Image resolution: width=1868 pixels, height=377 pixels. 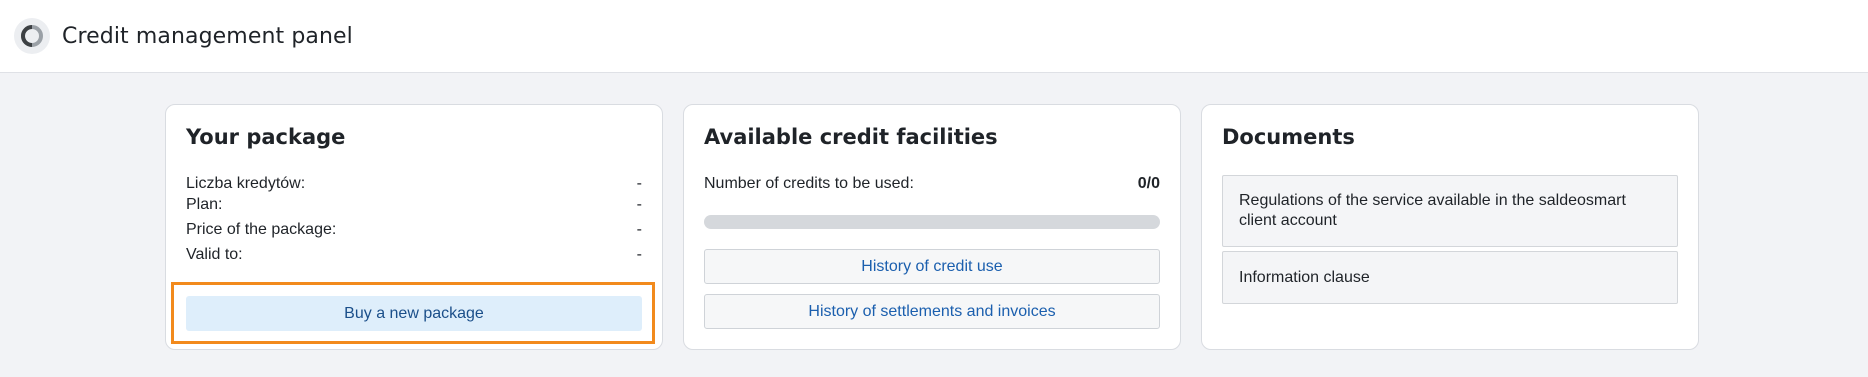 I want to click on package-row-credits: Liczba kredytów: -, so click(x=414, y=184).